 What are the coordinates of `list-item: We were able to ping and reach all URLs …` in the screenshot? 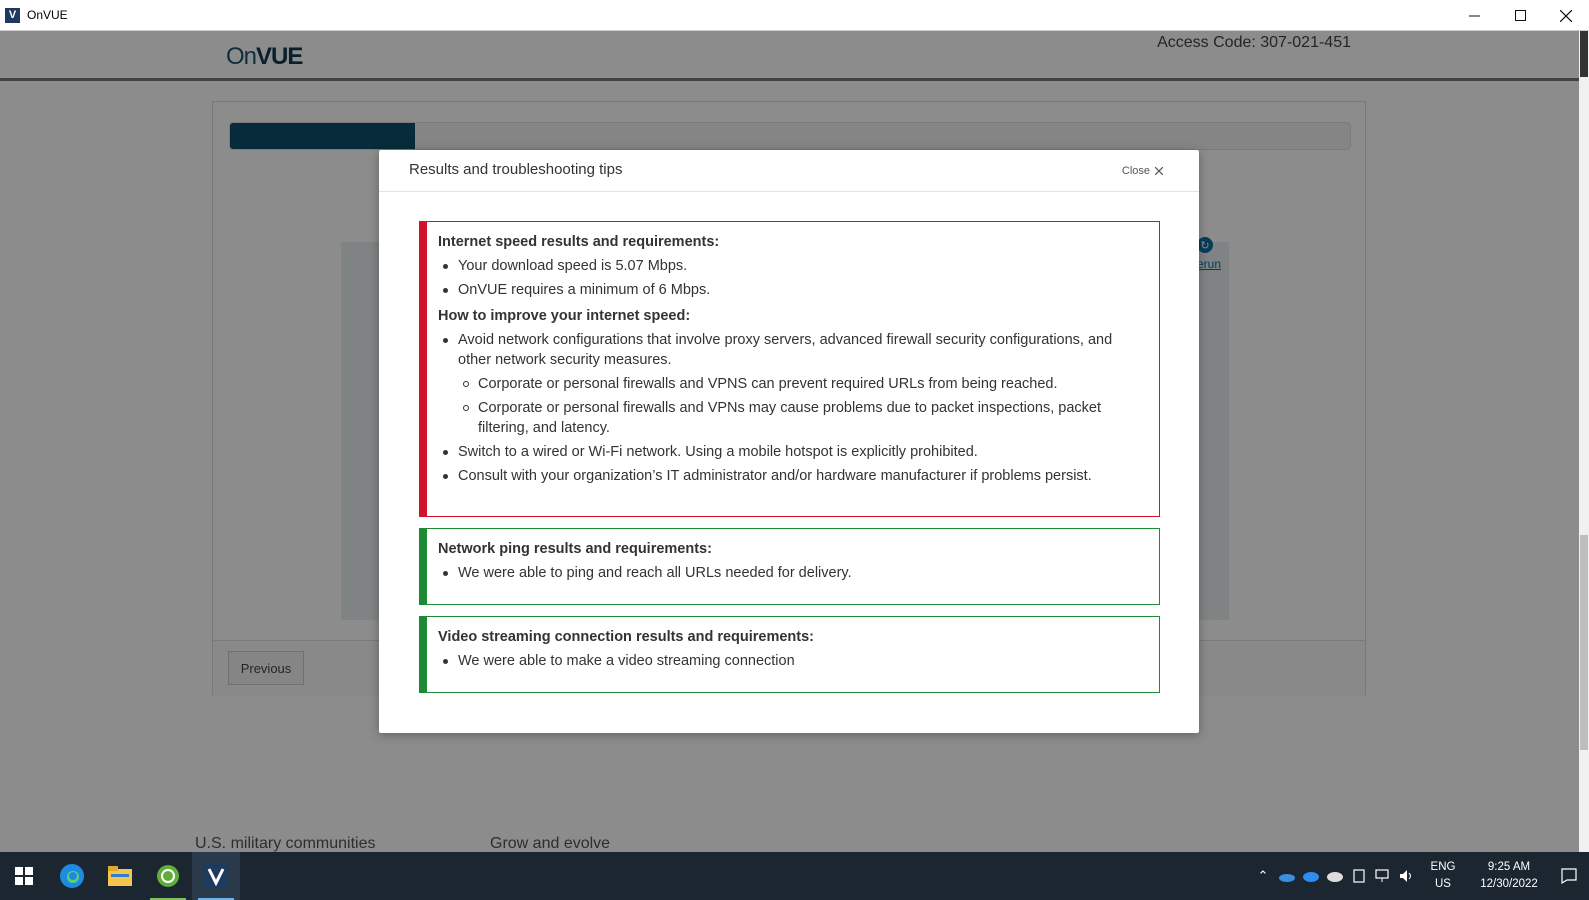 It's located at (791, 573).